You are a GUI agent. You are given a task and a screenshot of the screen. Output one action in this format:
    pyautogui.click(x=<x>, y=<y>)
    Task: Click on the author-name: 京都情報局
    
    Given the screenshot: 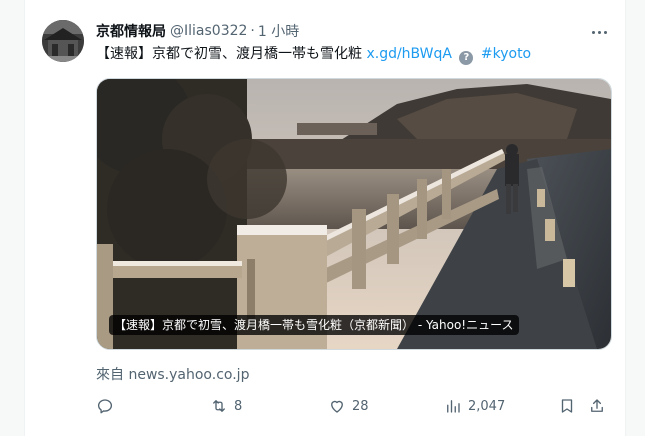 What is the action you would take?
    pyautogui.click(x=131, y=31)
    